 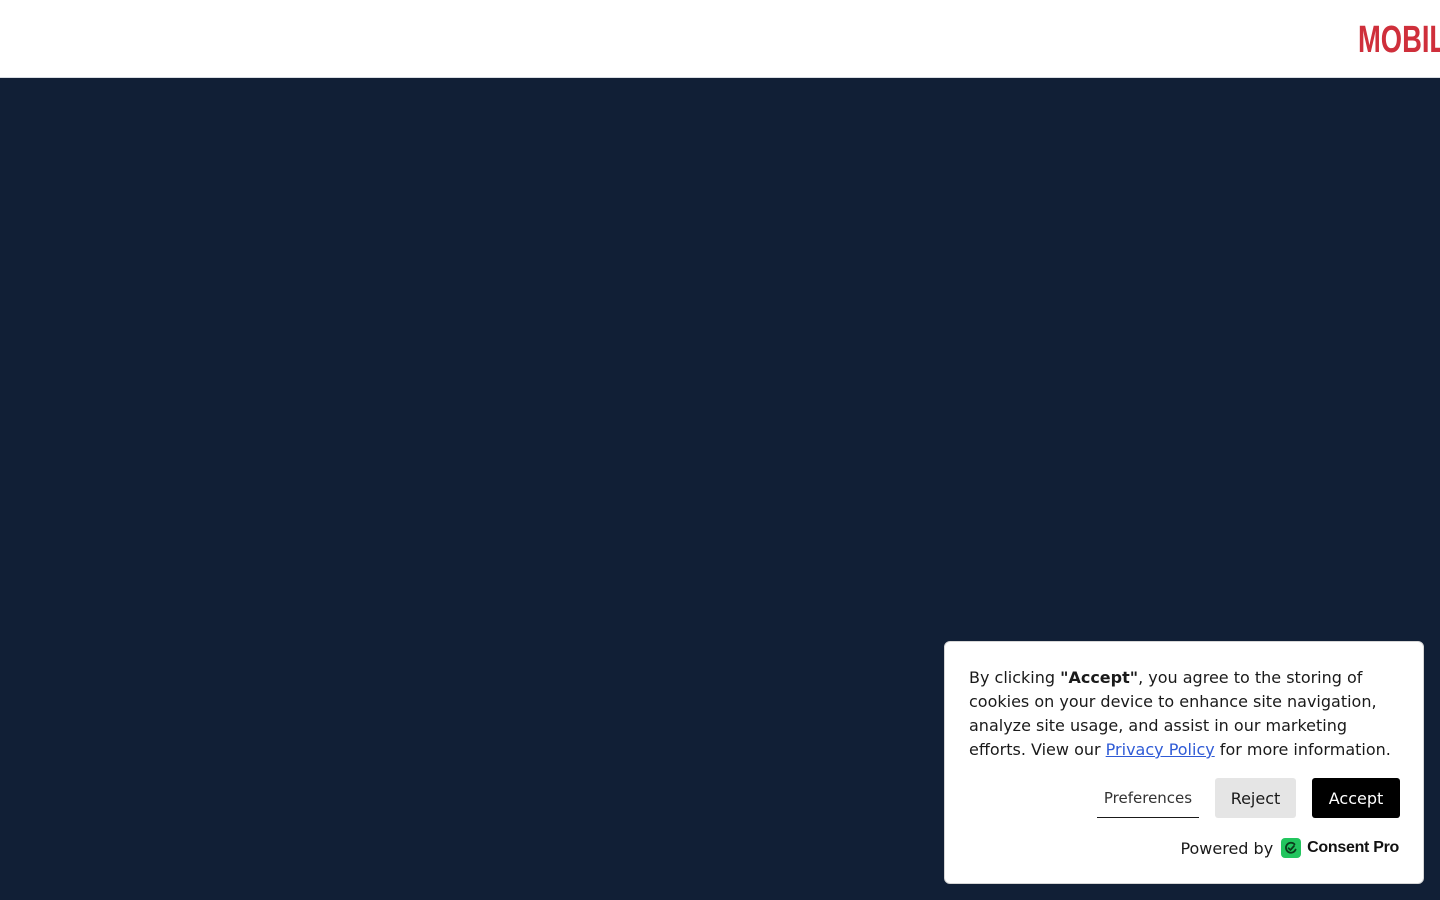 I want to click on consent-pro-brand: Consent Pro, so click(x=1353, y=848).